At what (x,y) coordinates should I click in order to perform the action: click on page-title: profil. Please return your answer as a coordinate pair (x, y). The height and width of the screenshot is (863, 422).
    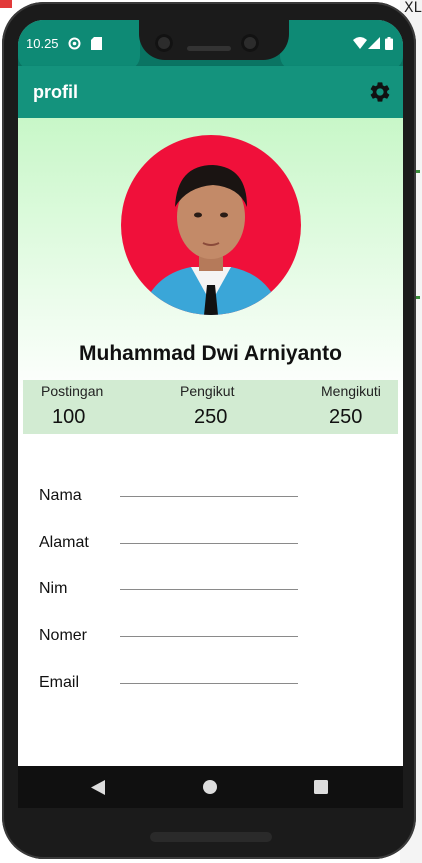
    Looking at the image, I should click on (55, 92).